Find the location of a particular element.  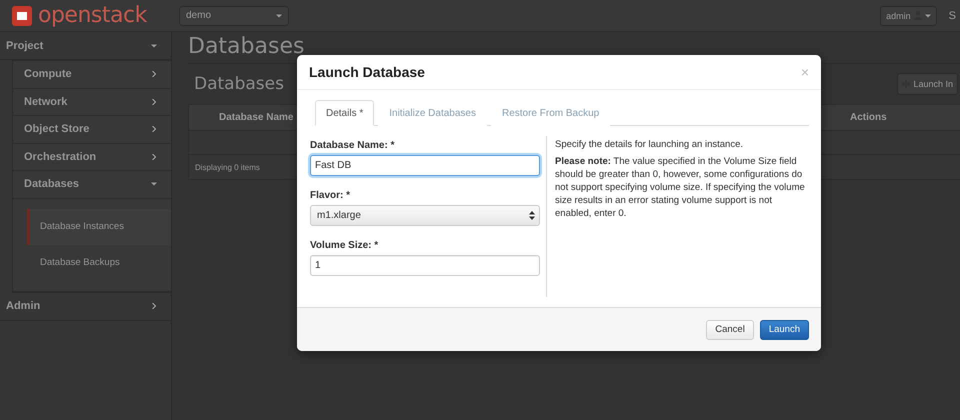

tab: Details * is located at coordinates (344, 113).